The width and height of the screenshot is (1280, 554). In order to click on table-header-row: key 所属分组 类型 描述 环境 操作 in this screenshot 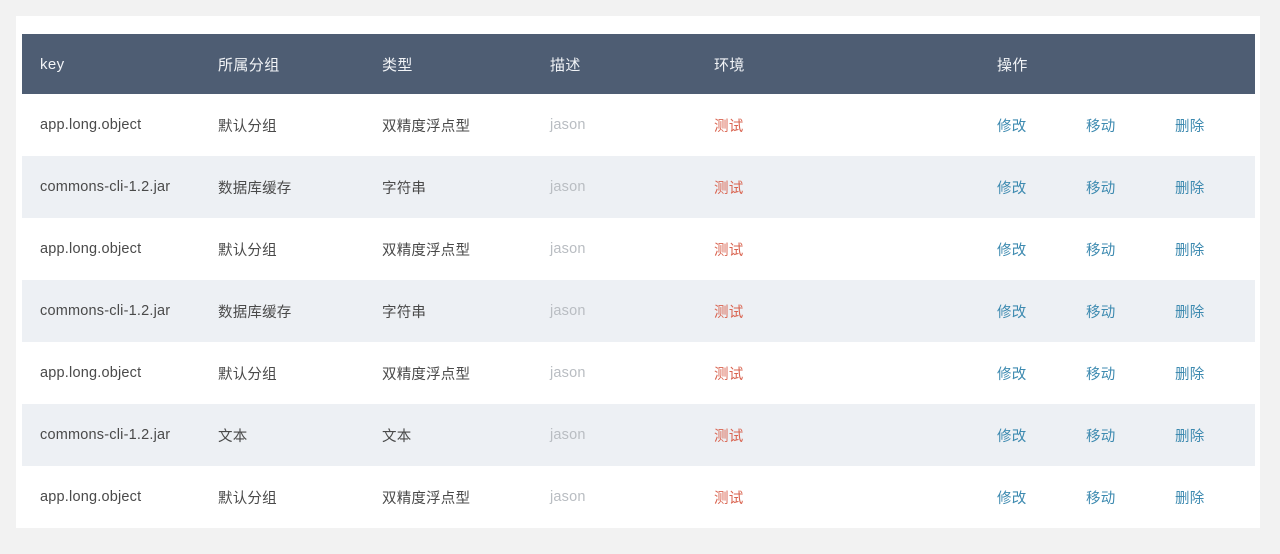, I will do `click(638, 64)`.